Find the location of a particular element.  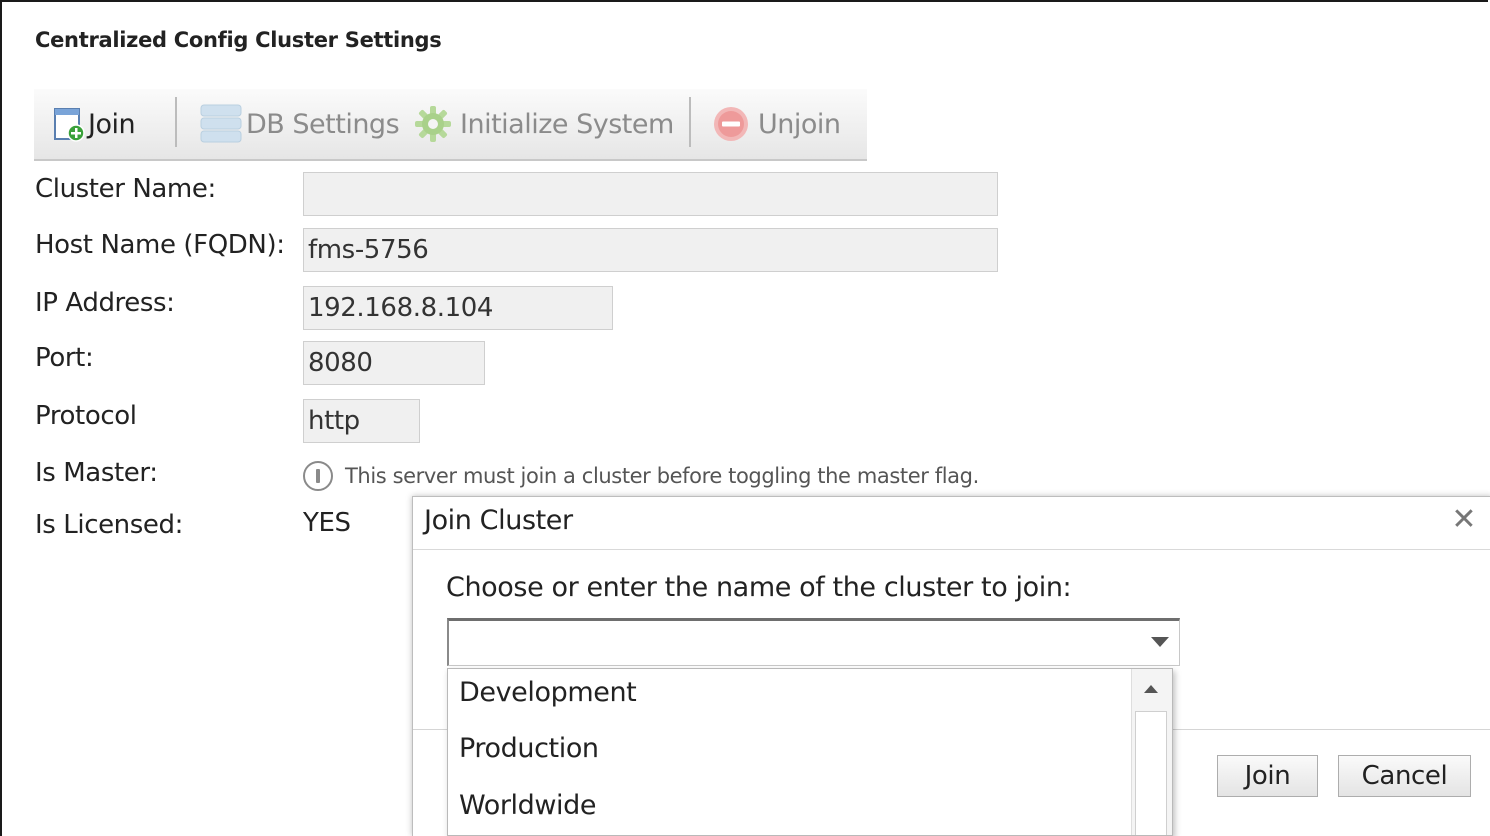

unjoin-icon is located at coordinates (731, 124).